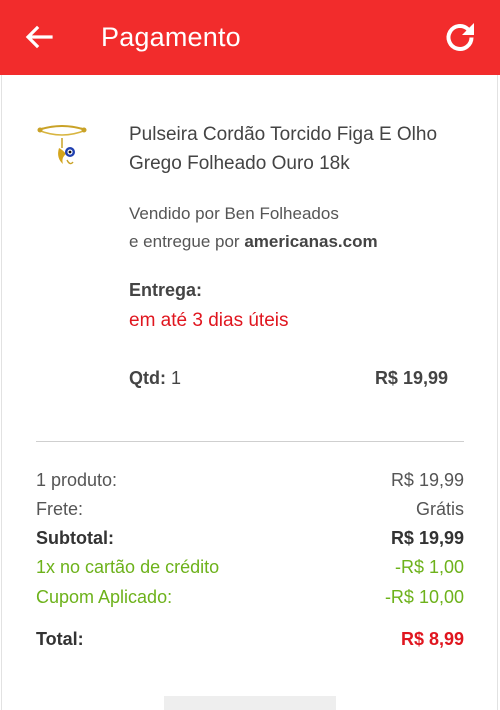 The image size is (500, 710). I want to click on sold-by: Vendido por Ben Folheados, so click(234, 213).